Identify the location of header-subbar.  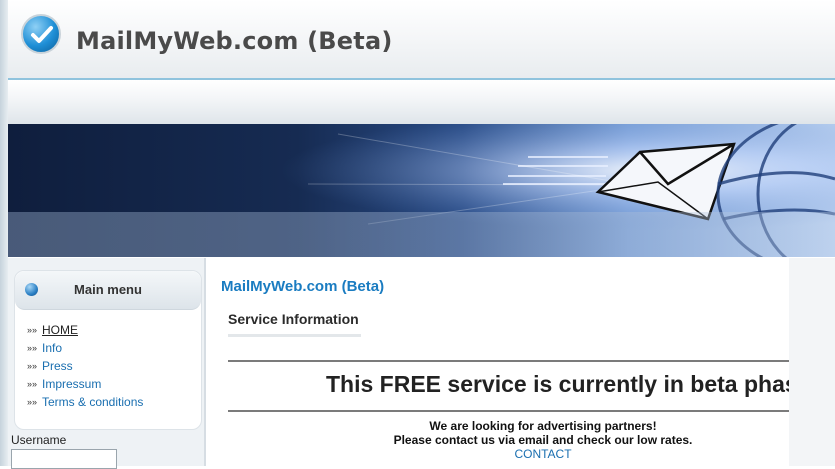
(421, 102).